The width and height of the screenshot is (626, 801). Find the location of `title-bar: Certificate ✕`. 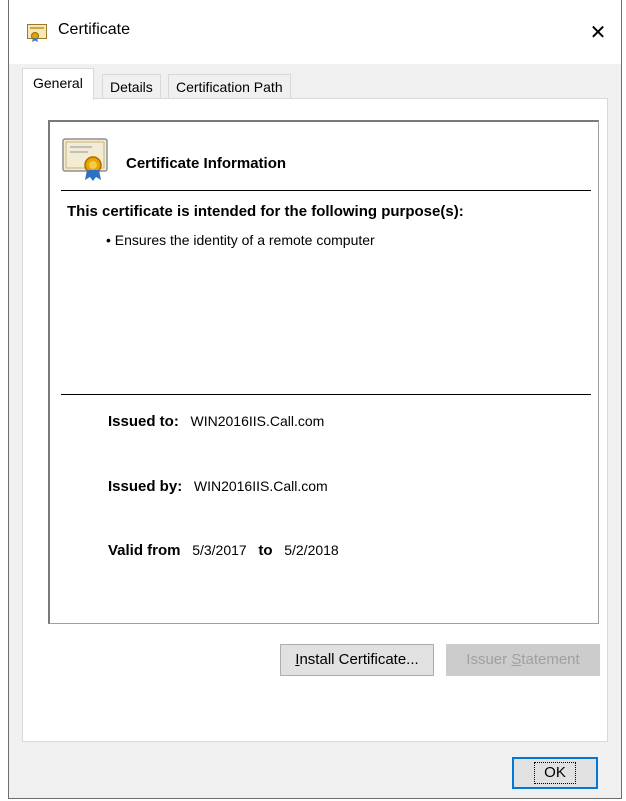

title-bar: Certificate ✕ is located at coordinates (315, 32).